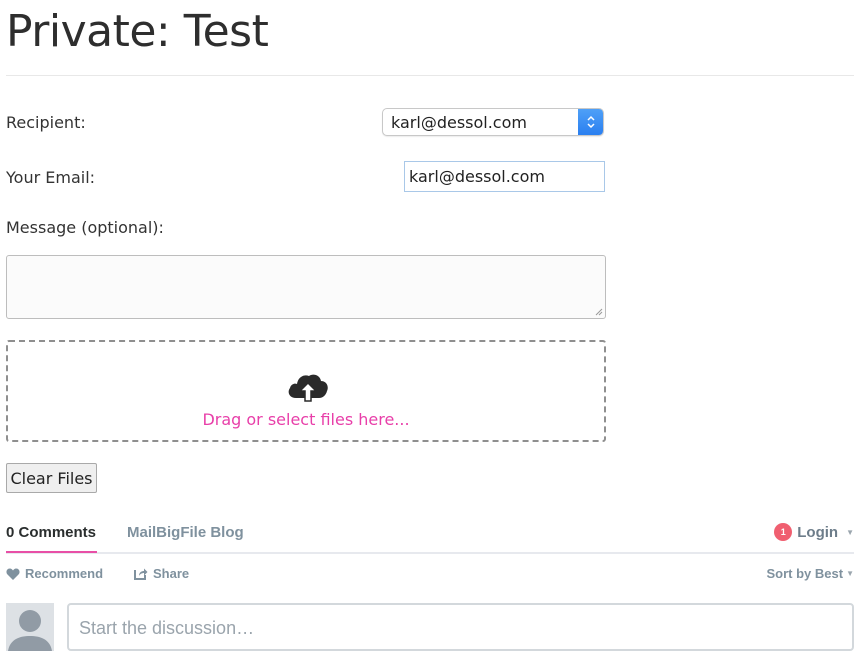 This screenshot has width=863, height=669. Describe the element at coordinates (805, 573) in the screenshot. I see `sort-label: Sort by Best` at that location.